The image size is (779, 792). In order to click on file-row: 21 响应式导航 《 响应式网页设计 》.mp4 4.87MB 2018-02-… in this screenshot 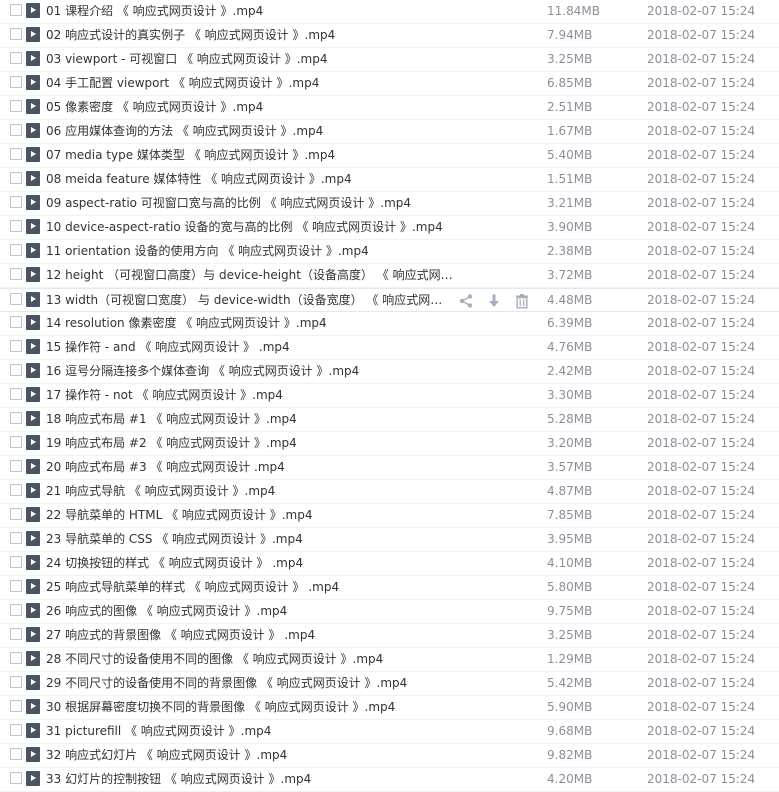, I will do `click(389, 492)`.